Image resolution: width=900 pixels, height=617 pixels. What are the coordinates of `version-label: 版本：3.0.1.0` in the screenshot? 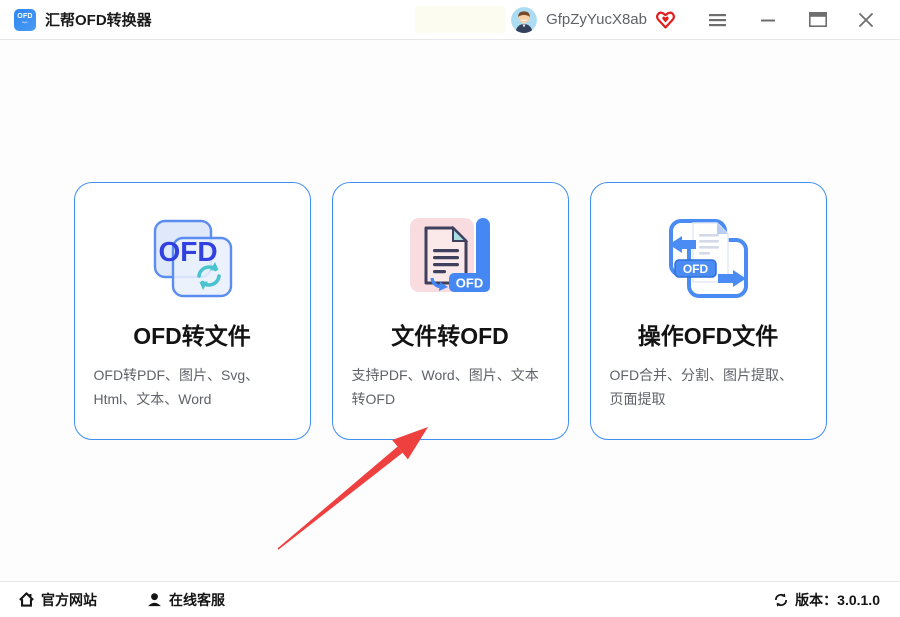 It's located at (837, 599).